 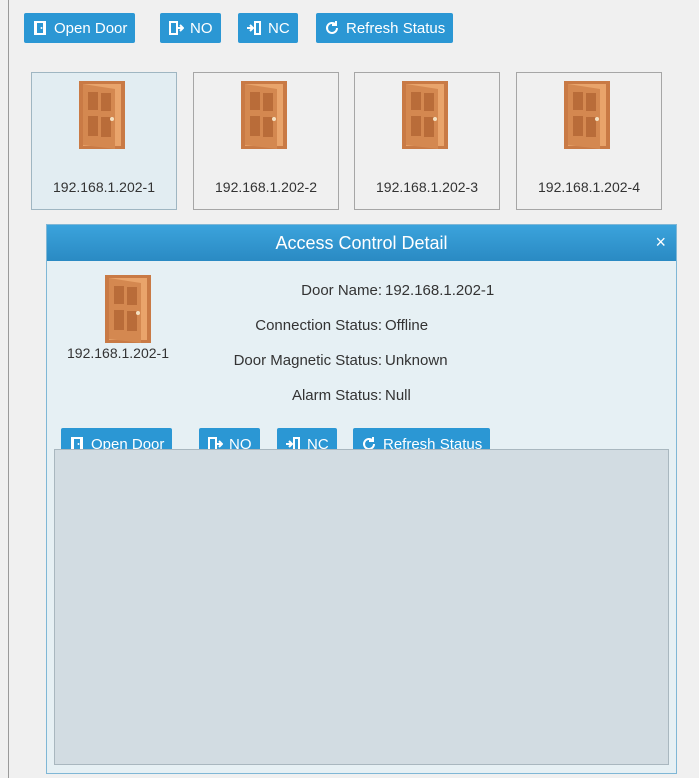 I want to click on door-label: 192.168.1.202-2, so click(x=266, y=187).